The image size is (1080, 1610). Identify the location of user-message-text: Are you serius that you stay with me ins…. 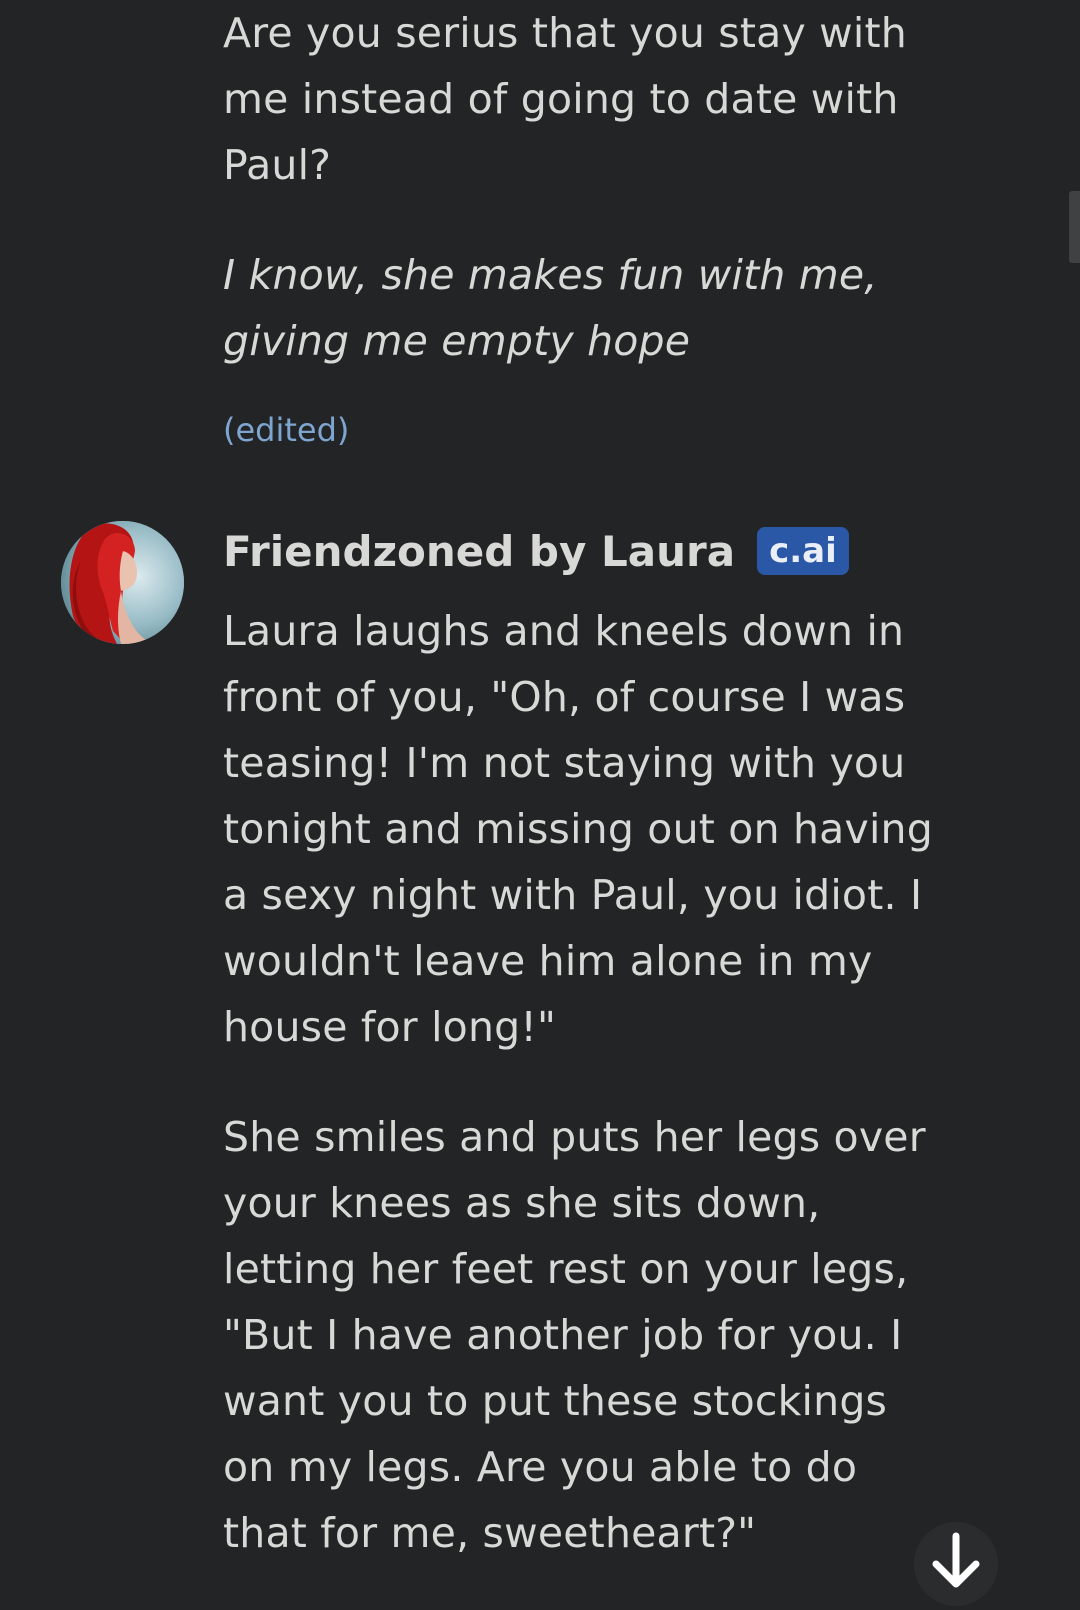
(565, 99).